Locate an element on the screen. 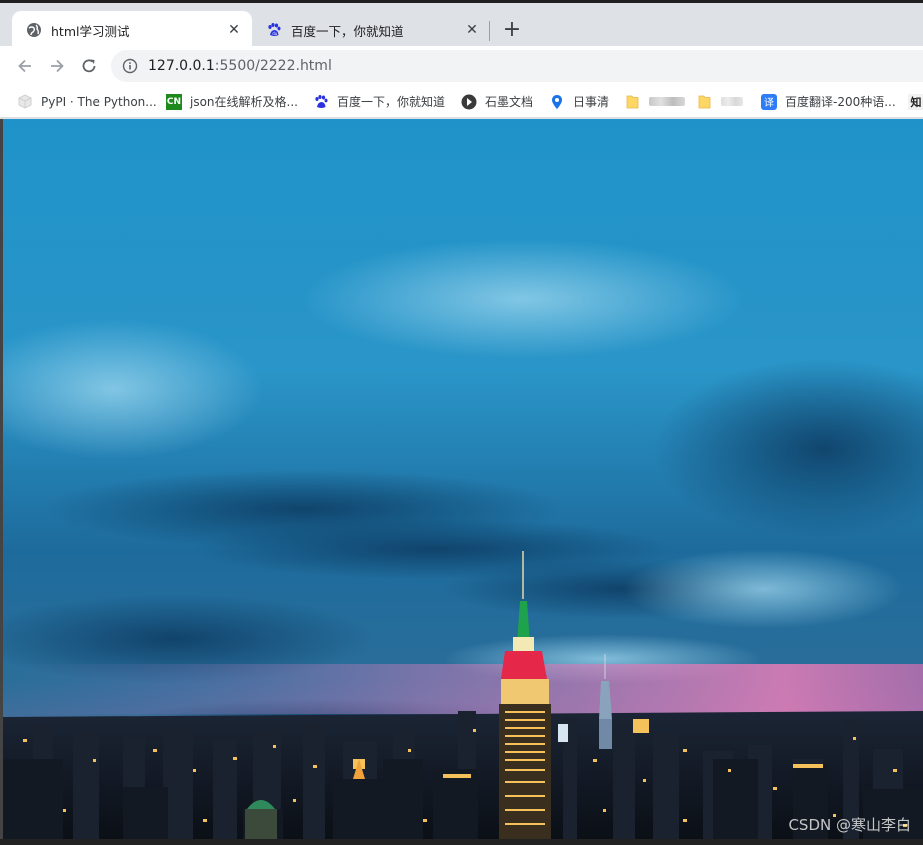 This screenshot has height=845, width=923. tab-baidu: du 百度一下，你就知道 ✕ is located at coordinates (371, 30).